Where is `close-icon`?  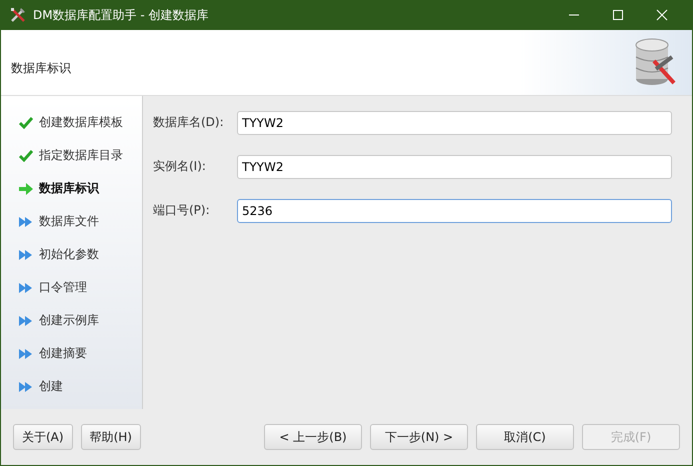
close-icon is located at coordinates (662, 15).